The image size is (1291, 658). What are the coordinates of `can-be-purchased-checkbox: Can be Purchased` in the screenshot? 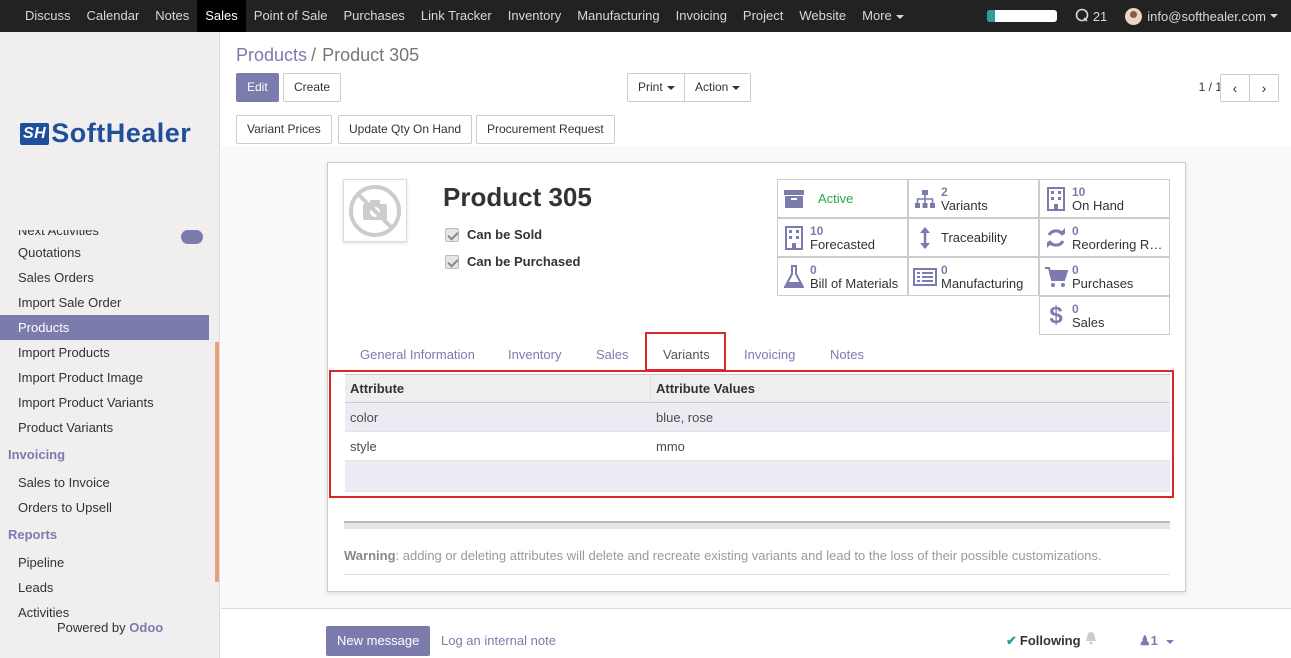 It's located at (512, 261).